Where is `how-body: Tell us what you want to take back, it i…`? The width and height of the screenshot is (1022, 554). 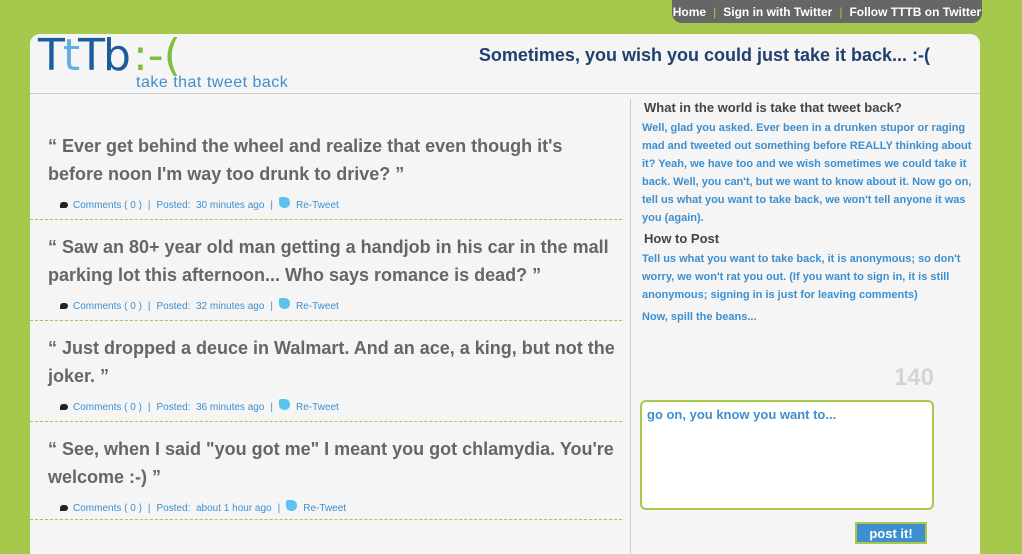
how-body: Tell us what you want to take back, it i… is located at coordinates (801, 277).